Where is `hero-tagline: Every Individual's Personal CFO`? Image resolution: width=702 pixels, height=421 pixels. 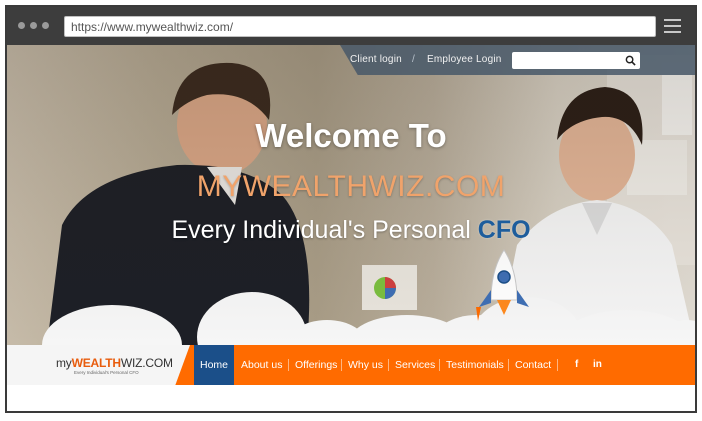 hero-tagline: Every Individual's Personal CFO is located at coordinates (351, 230).